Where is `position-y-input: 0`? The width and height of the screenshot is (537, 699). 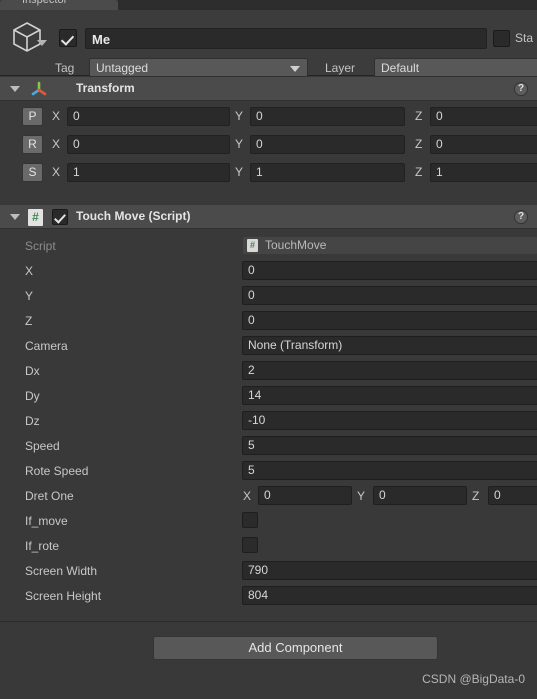
position-y-input: 0 is located at coordinates (327, 116).